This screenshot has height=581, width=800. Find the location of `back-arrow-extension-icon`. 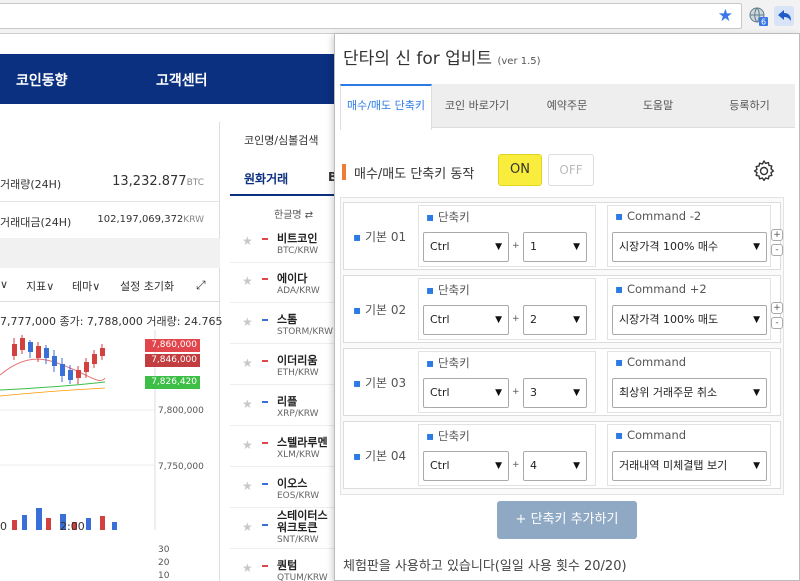

back-arrow-extension-icon is located at coordinates (784, 16).